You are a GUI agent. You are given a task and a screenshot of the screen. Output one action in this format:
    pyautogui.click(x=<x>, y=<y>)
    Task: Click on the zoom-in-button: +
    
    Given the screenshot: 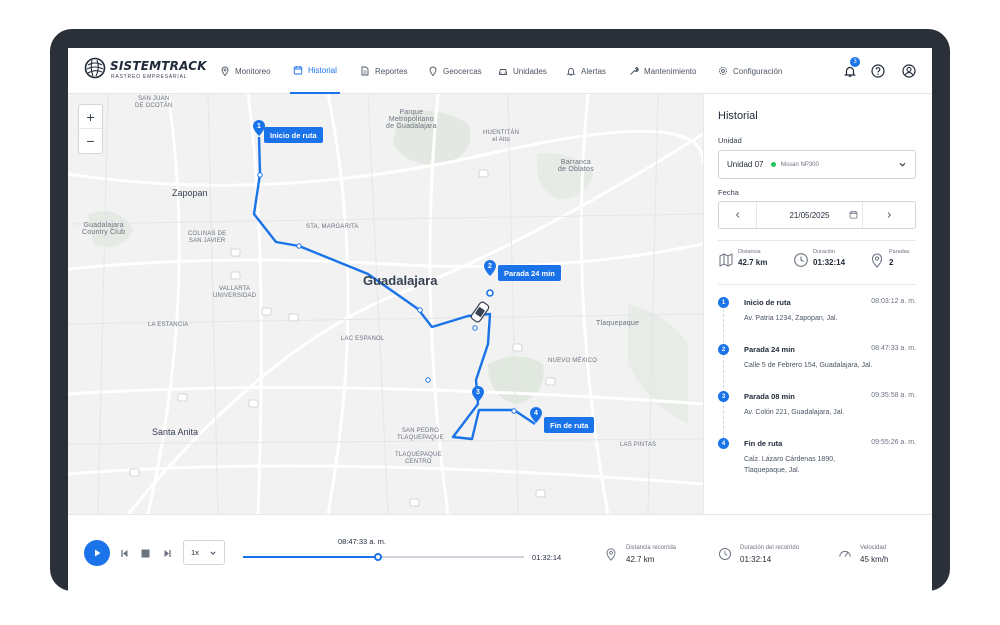 What is the action you would take?
    pyautogui.click(x=90, y=117)
    